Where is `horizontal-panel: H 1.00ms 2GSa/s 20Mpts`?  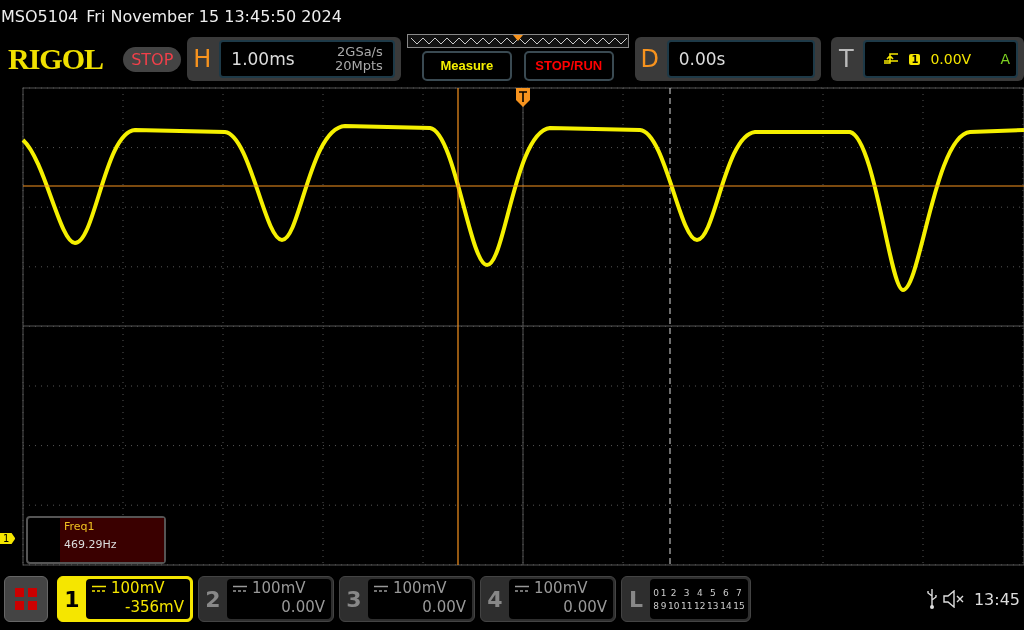 horizontal-panel: H 1.00ms 2GSa/s 20Mpts is located at coordinates (294, 59).